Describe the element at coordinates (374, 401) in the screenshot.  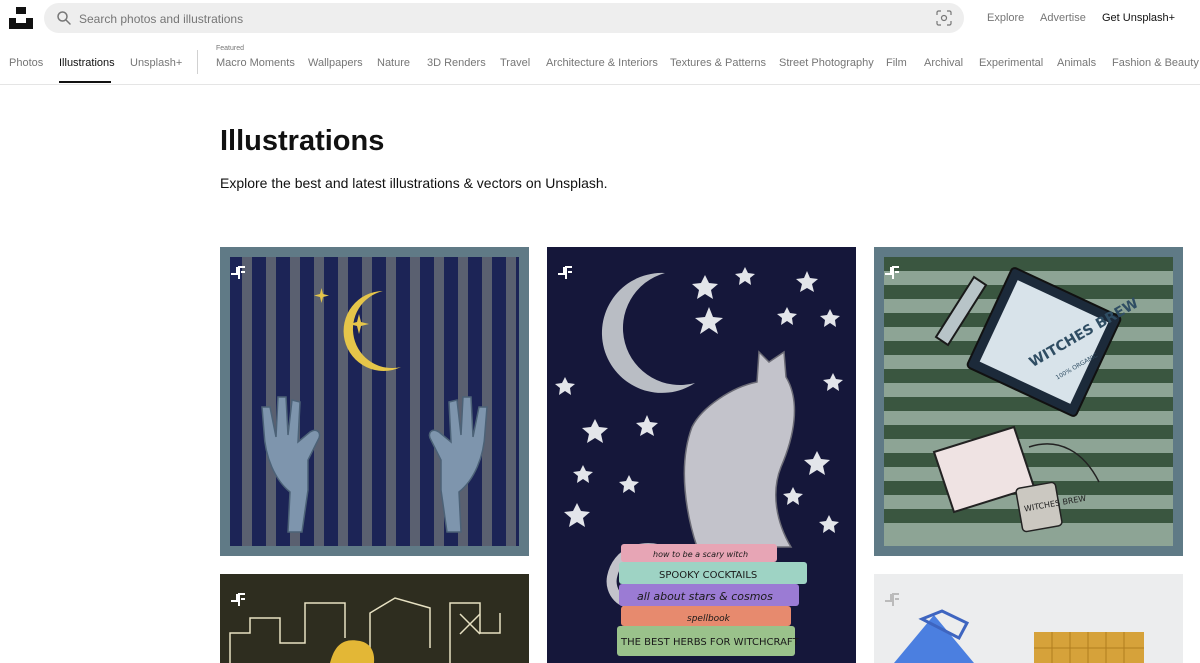
I see `illustration-hands-moon` at that location.